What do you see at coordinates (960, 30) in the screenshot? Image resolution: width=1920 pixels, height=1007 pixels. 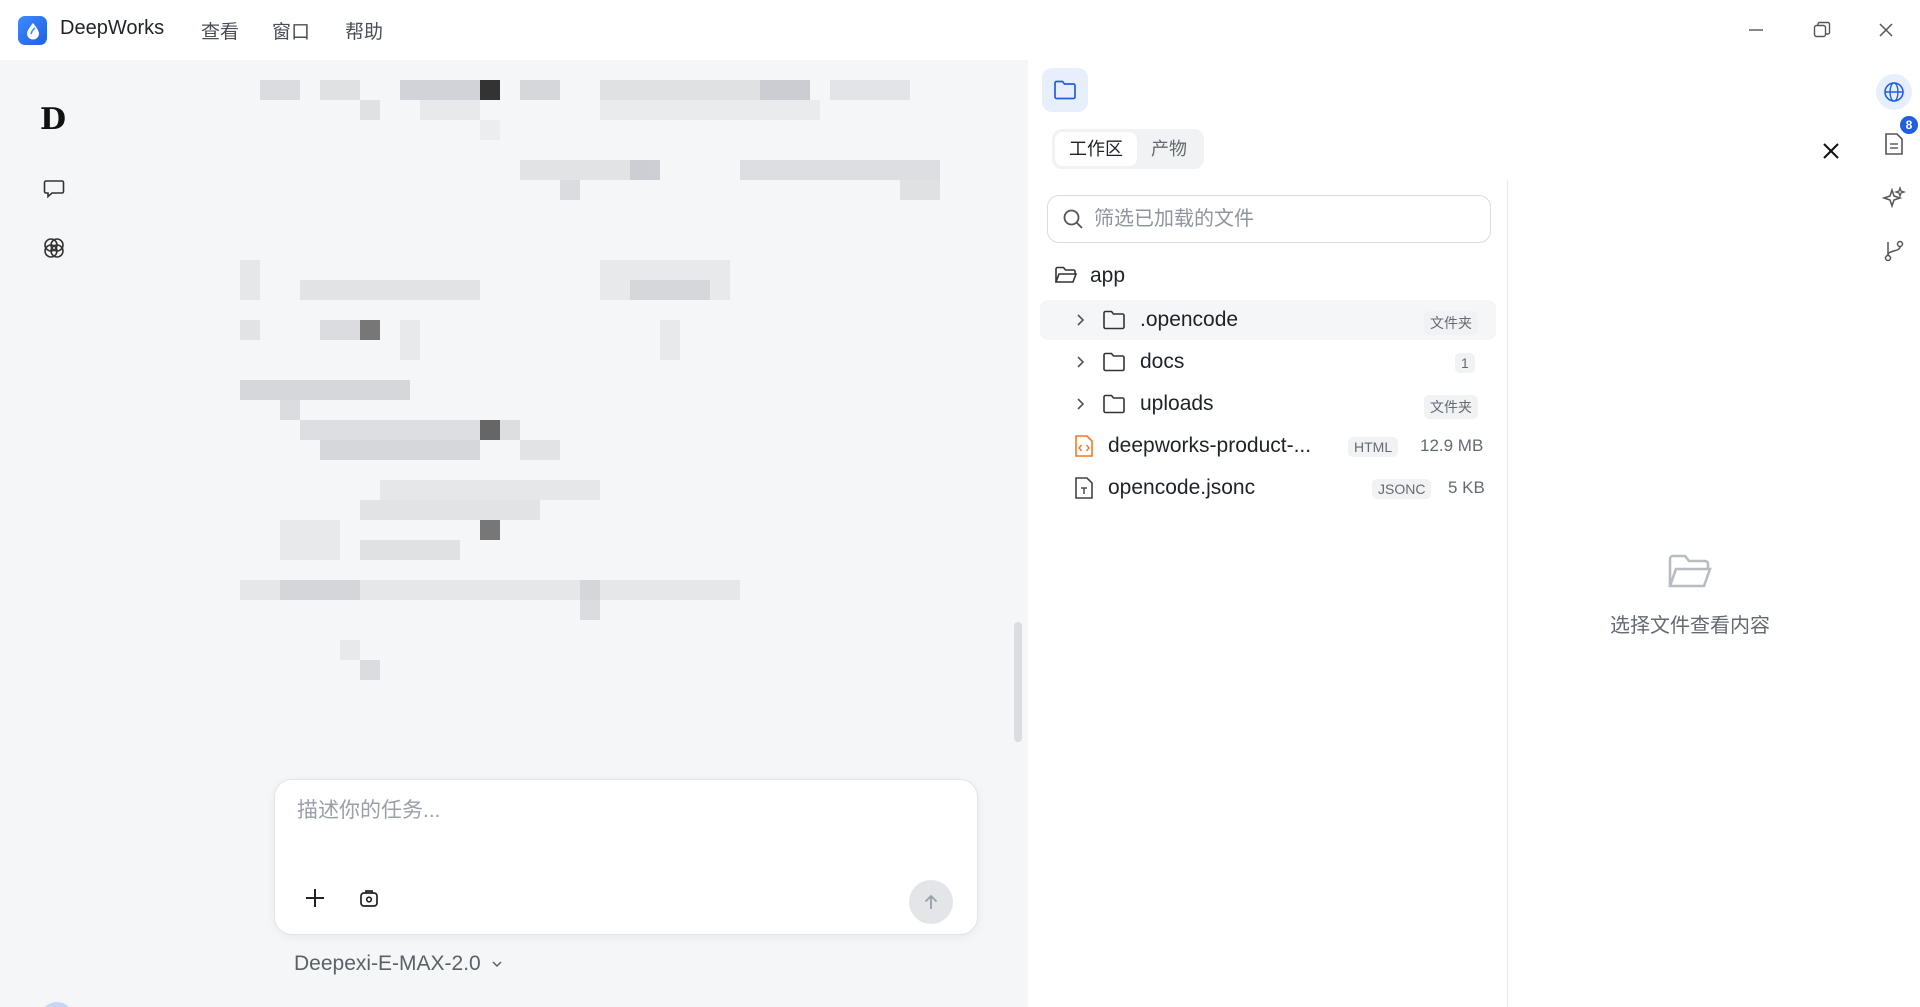 I see `title-bar: DeepWorks 查看 窗口 帮助` at bounding box center [960, 30].